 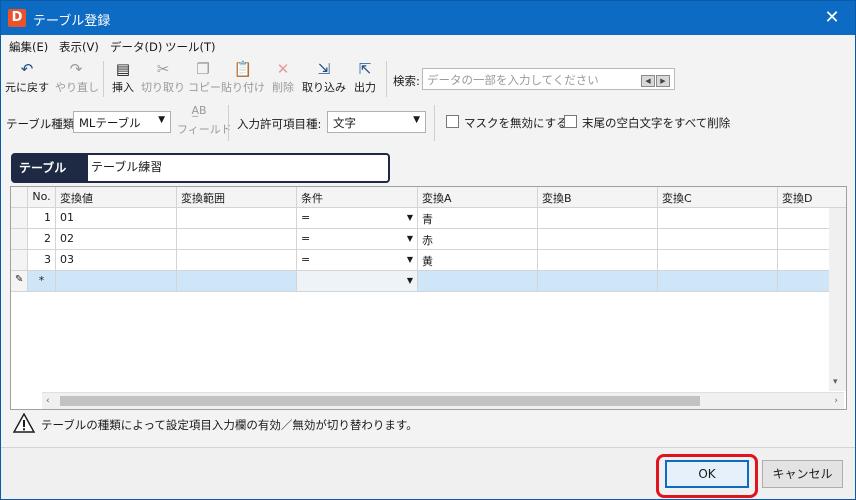 I want to click on menu-view: 表示(V), so click(x=79, y=47).